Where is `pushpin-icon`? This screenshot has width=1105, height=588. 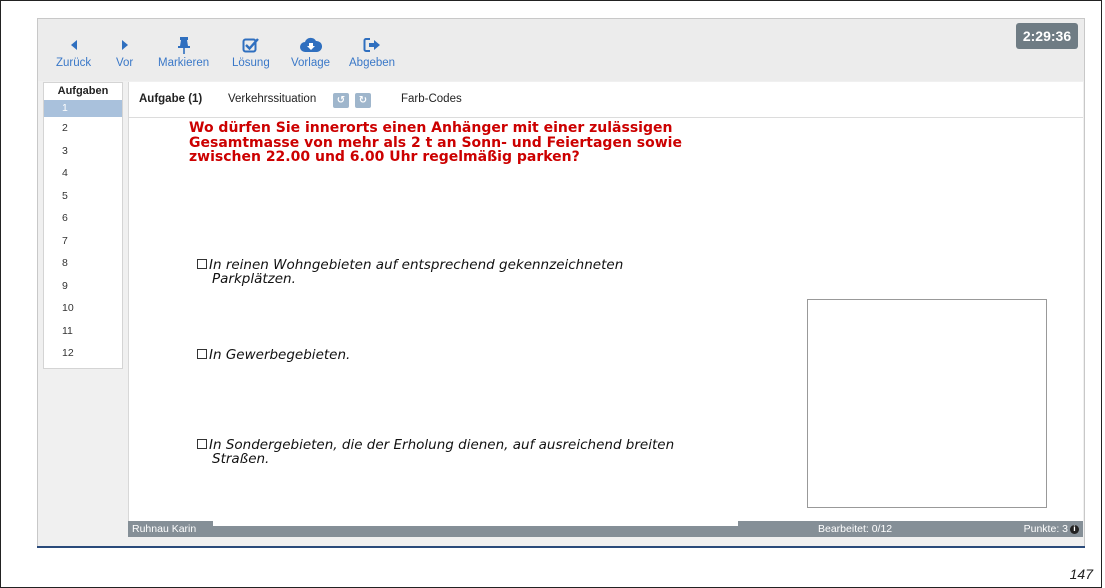
pushpin-icon is located at coordinates (184, 45).